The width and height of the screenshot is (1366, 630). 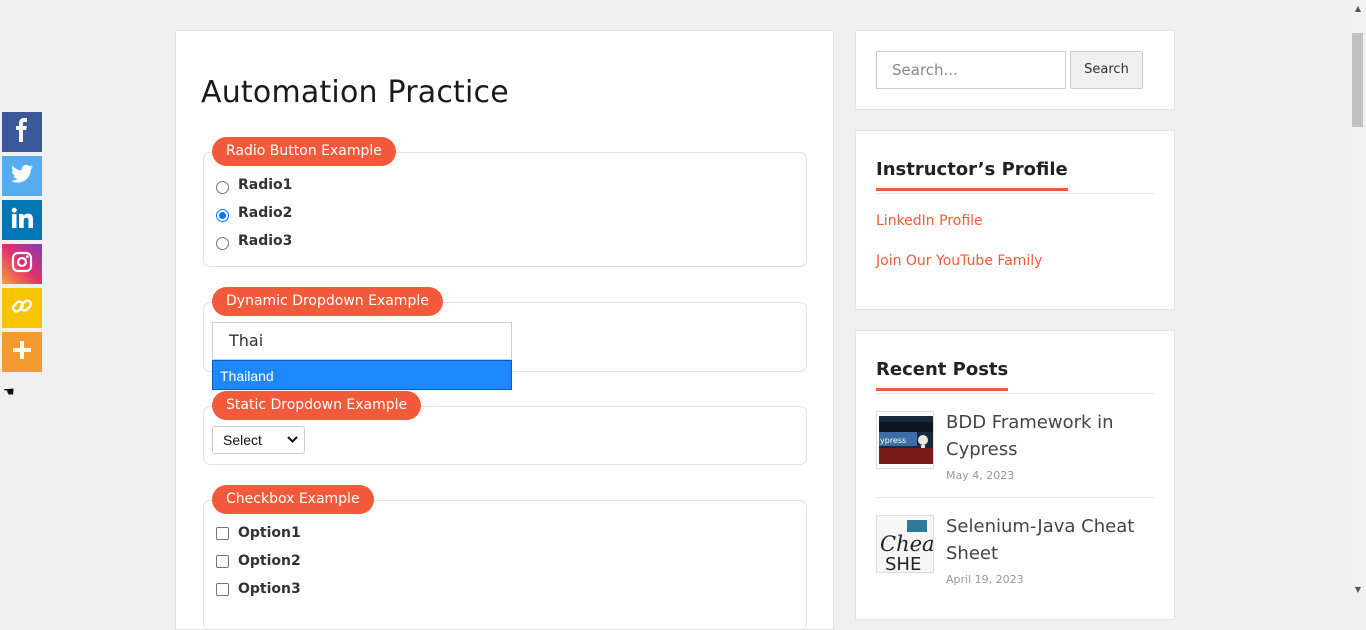 What do you see at coordinates (317, 405) in the screenshot?
I see `static-dropdown-legend: Static Dropdown Example` at bounding box center [317, 405].